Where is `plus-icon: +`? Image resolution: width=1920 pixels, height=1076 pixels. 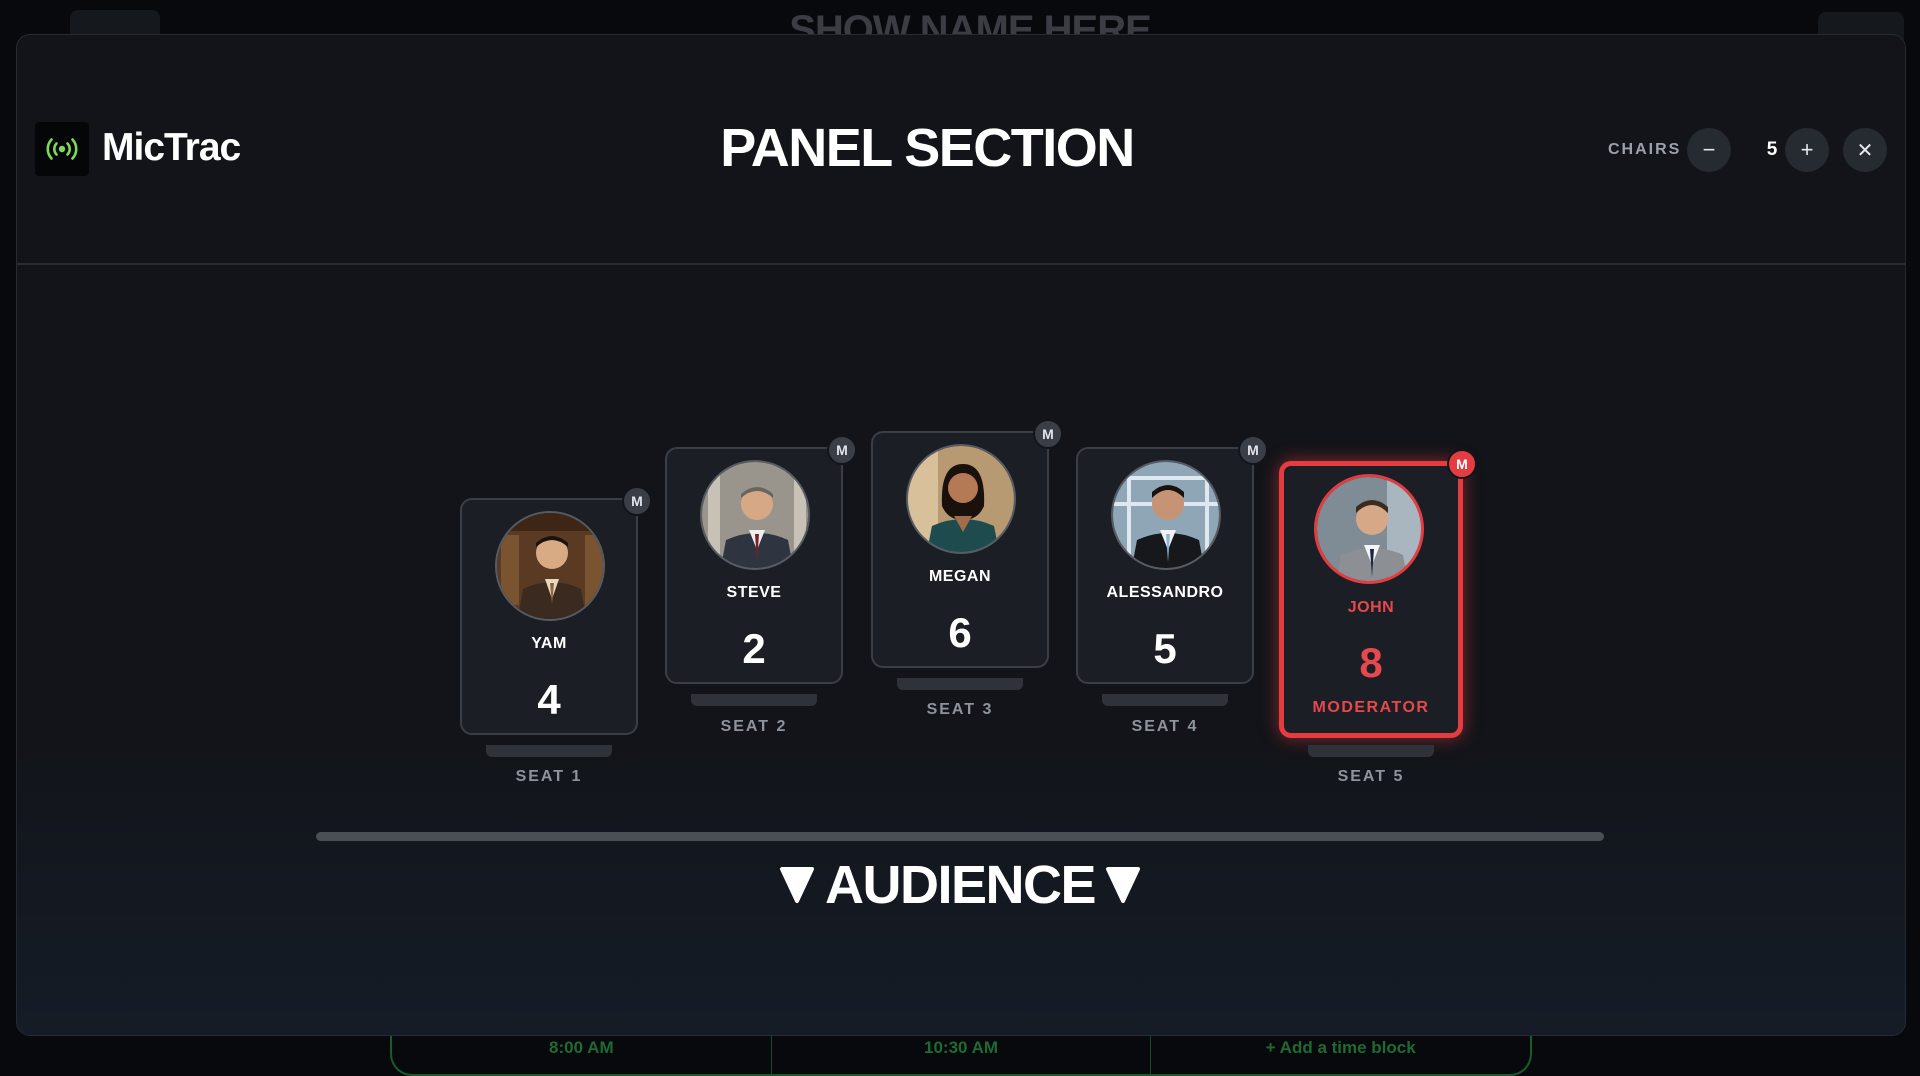
plus-icon: + is located at coordinates (1807, 149).